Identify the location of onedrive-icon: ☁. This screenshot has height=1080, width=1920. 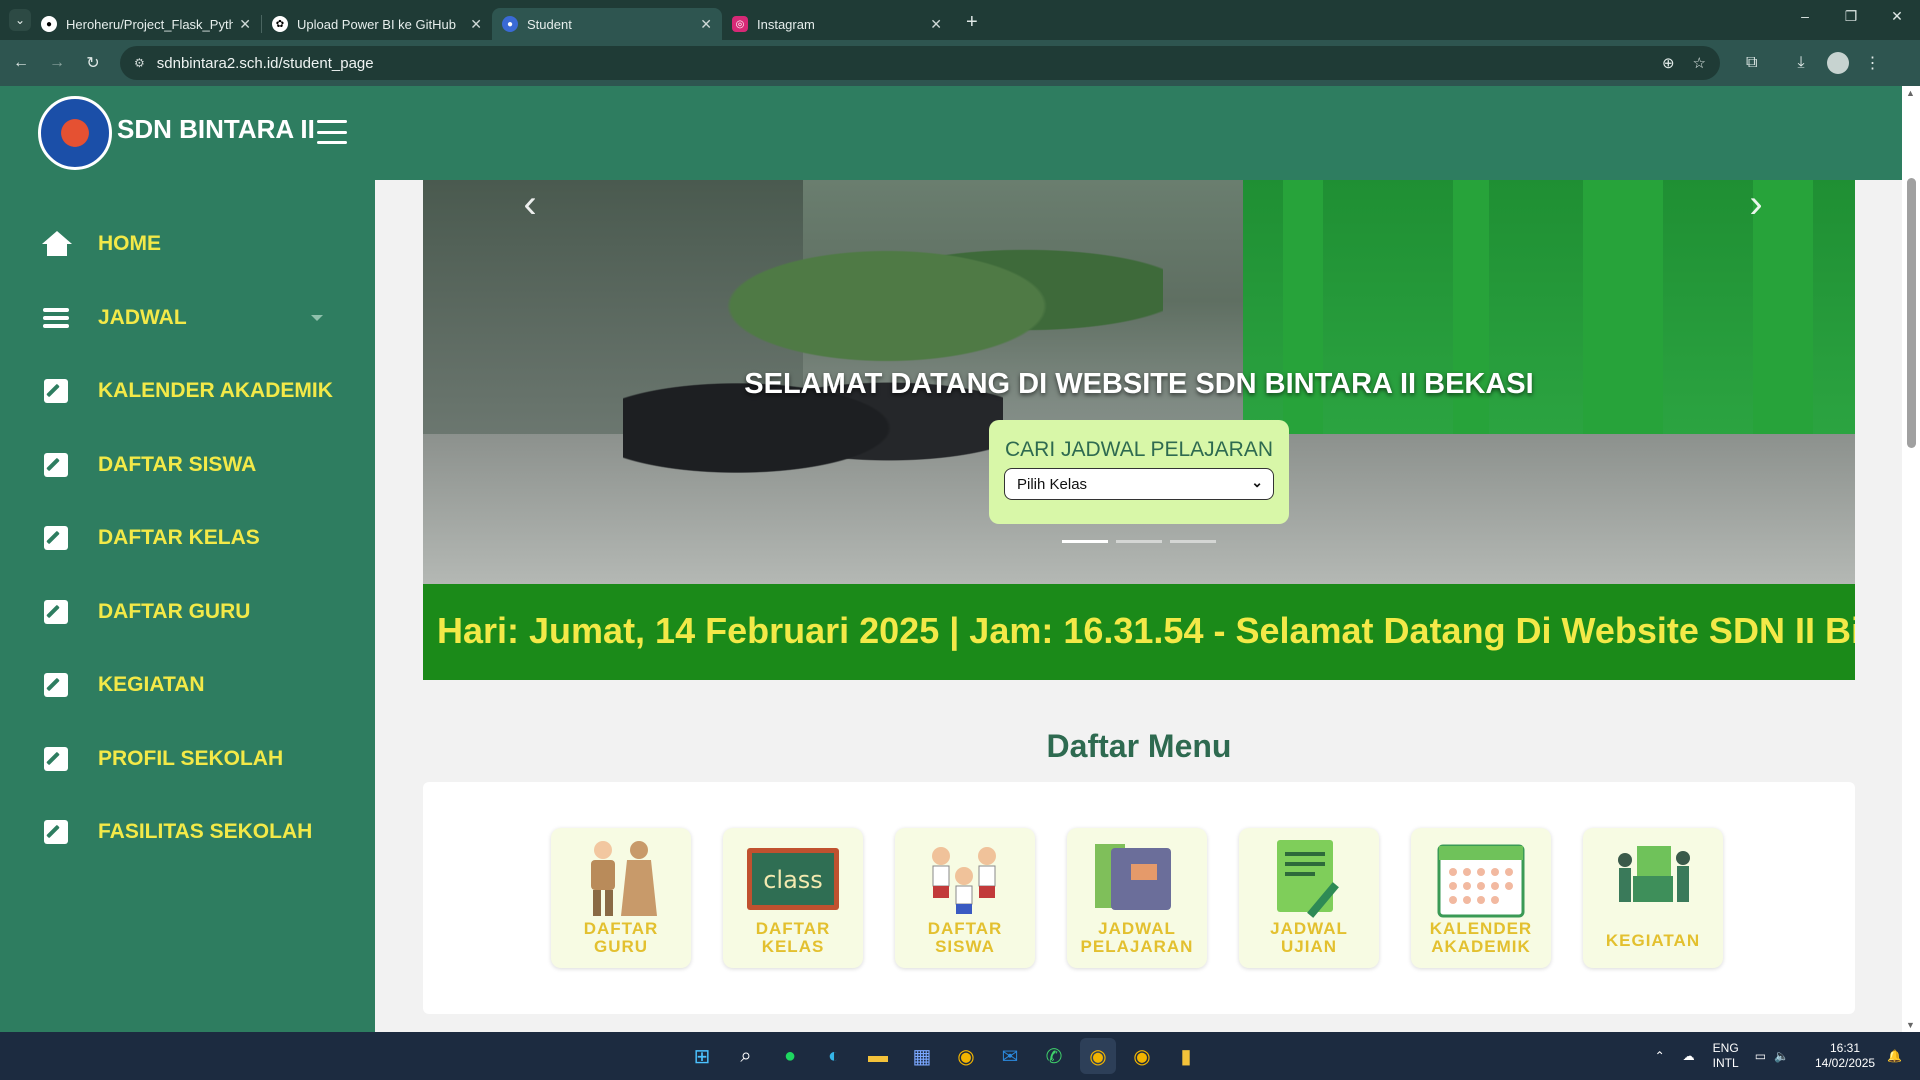
(1689, 1056).